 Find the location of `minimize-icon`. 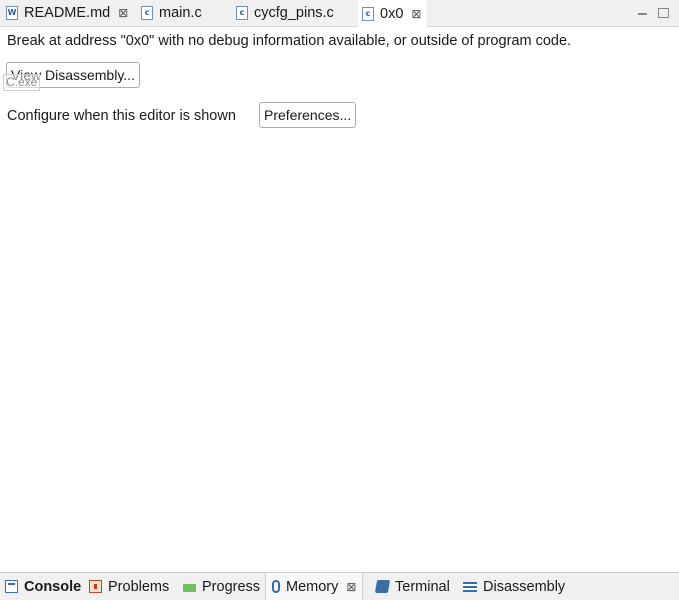

minimize-icon is located at coordinates (643, 13).